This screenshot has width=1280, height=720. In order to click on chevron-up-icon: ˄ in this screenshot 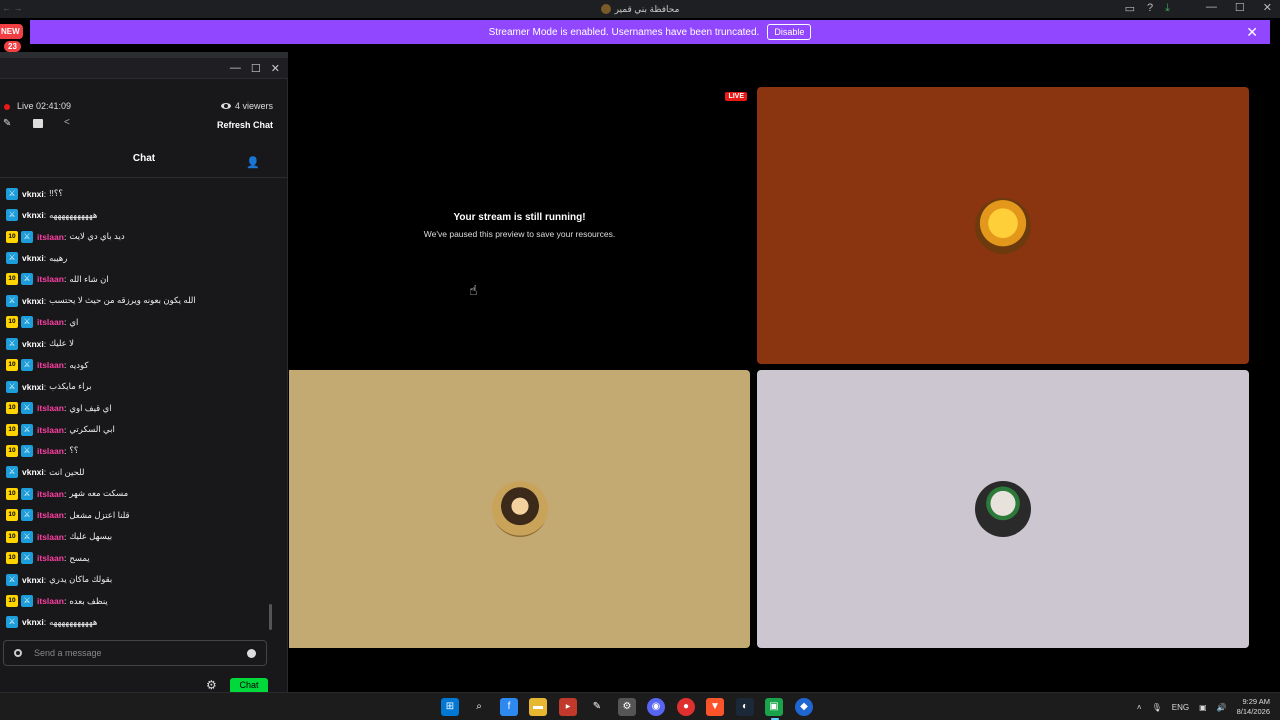, I will do `click(1139, 707)`.